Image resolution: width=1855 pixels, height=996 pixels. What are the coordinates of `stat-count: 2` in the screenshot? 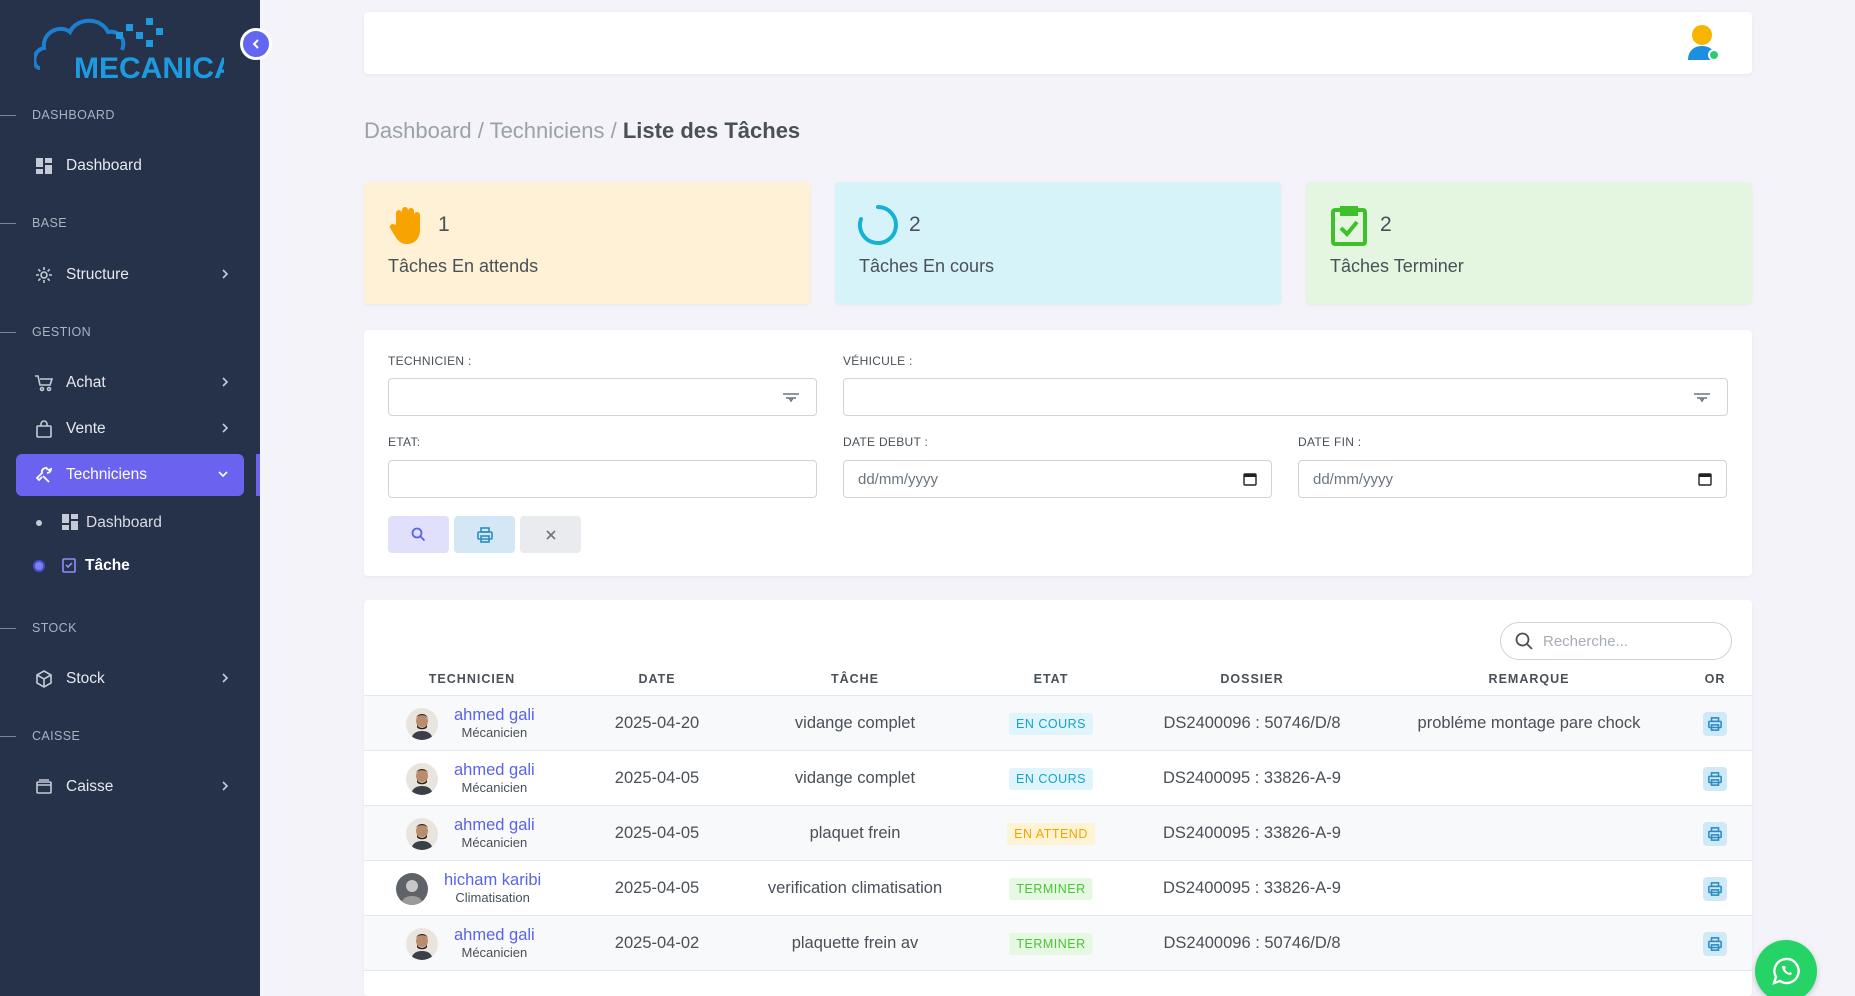 It's located at (915, 224).